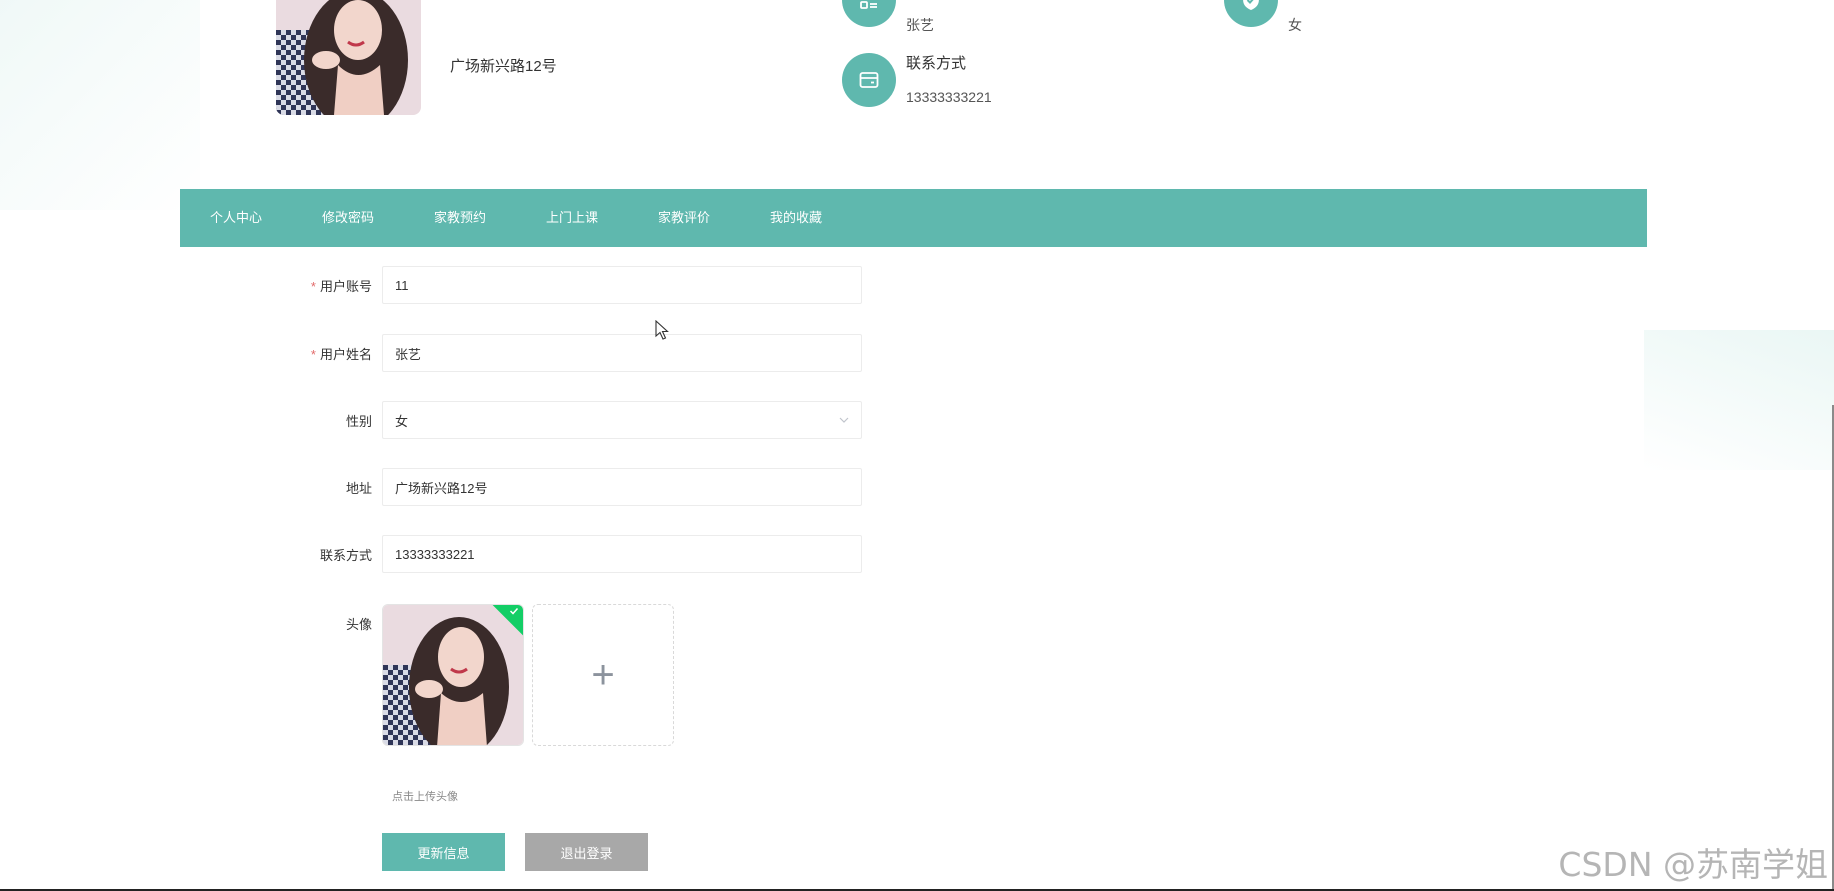 The width and height of the screenshot is (1834, 891). I want to click on nav-item-personal-center: 个人中心, so click(236, 218).